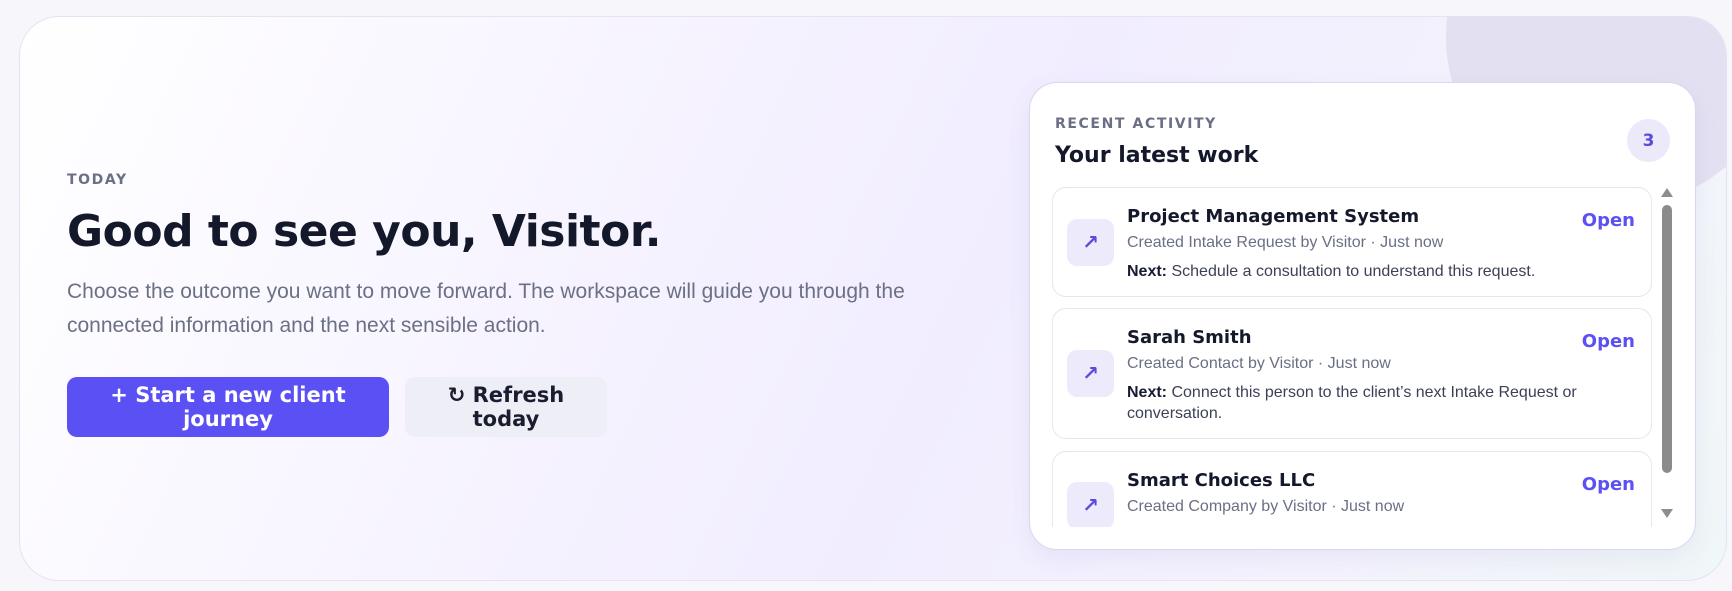 This screenshot has width=1732, height=591. Describe the element at coordinates (1189, 337) in the screenshot. I see `activity-item-title: Sarah Smith` at that location.